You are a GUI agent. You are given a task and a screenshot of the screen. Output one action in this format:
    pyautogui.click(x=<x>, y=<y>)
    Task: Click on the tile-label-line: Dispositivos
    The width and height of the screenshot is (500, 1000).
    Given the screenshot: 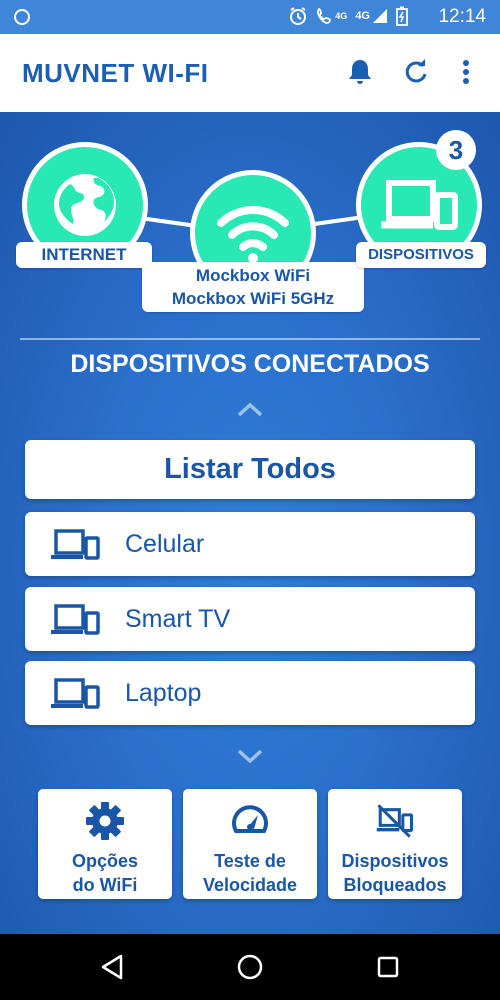 What is the action you would take?
    pyautogui.click(x=395, y=861)
    